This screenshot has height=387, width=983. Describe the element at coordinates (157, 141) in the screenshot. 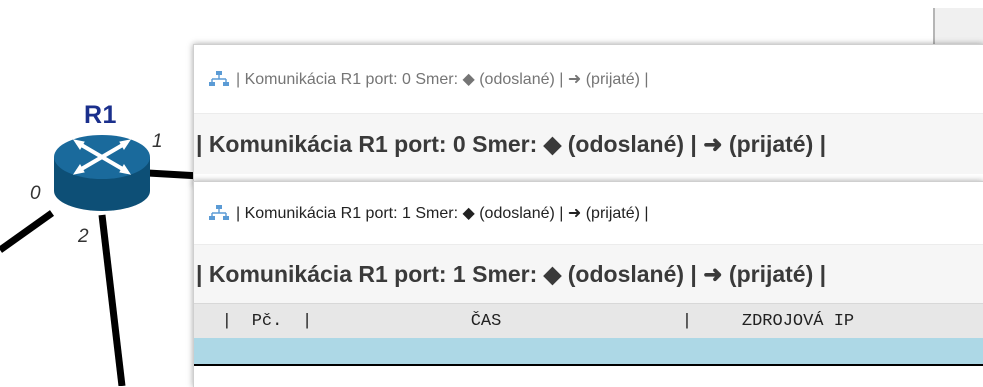

I see `port-label-1: 1` at that location.